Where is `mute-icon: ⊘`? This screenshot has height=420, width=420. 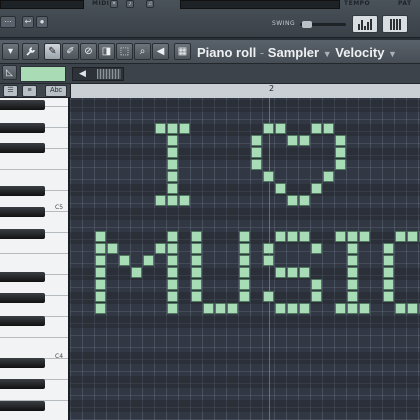
mute-icon: ⊘ is located at coordinates (88, 51).